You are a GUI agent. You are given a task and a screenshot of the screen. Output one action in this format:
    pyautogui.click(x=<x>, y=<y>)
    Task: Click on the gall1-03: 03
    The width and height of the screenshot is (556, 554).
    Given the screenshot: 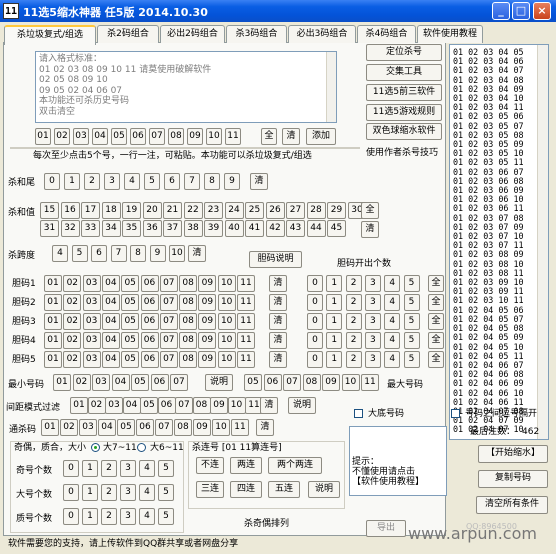 What is the action you would take?
    pyautogui.click(x=91, y=283)
    